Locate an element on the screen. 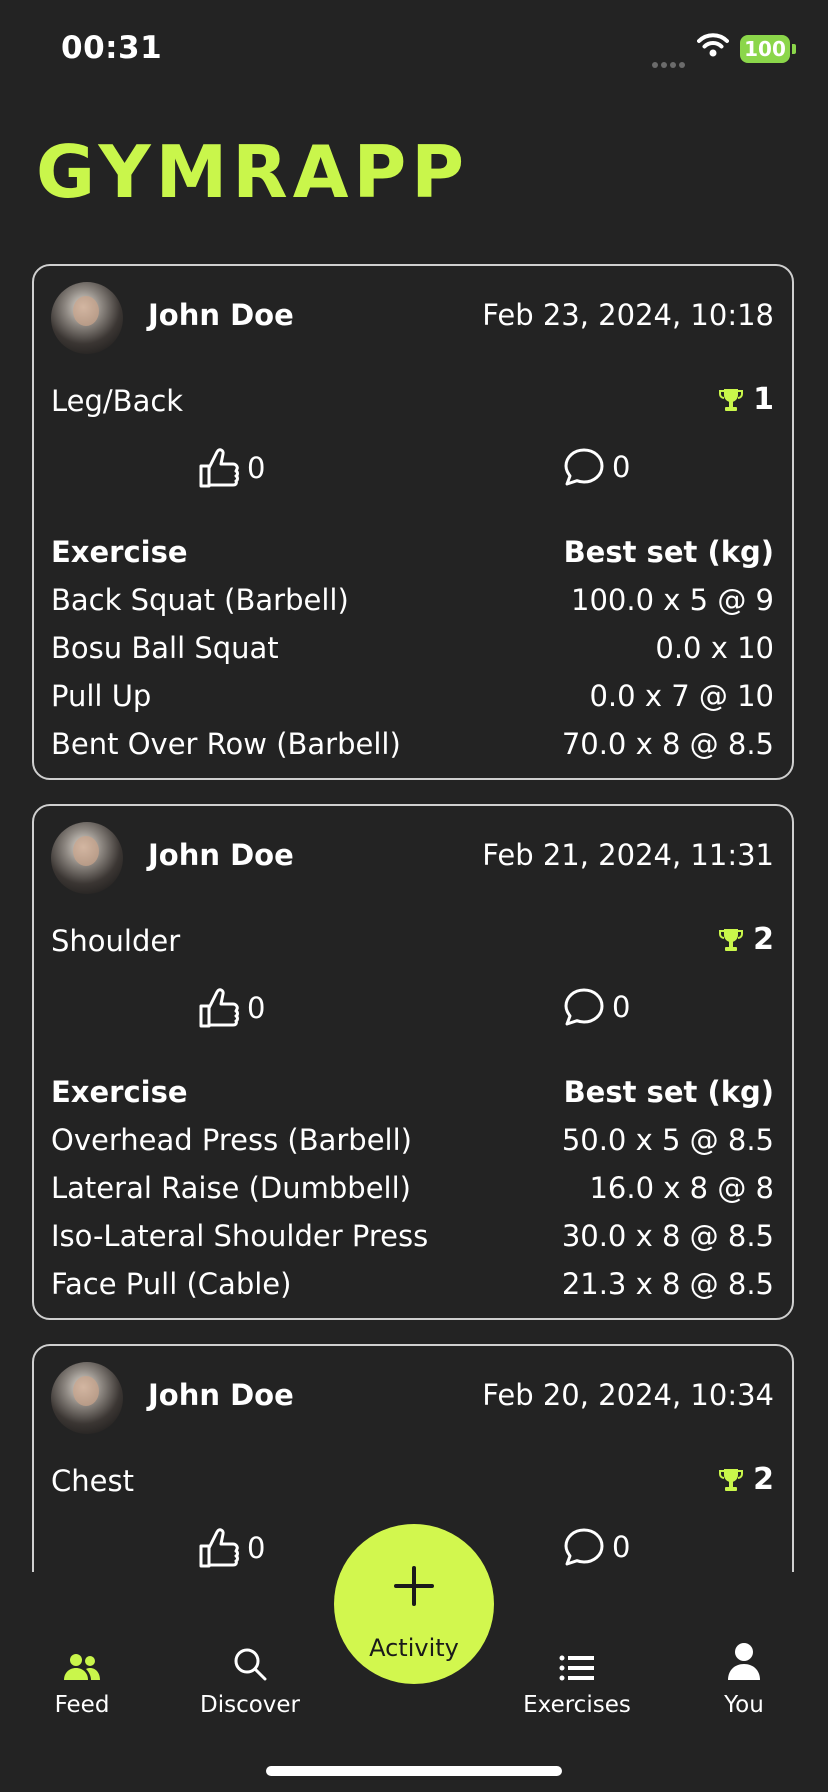 This screenshot has height=1792, width=828. best-set: 50.0 x 5 @ 8.5 is located at coordinates (667, 1140).